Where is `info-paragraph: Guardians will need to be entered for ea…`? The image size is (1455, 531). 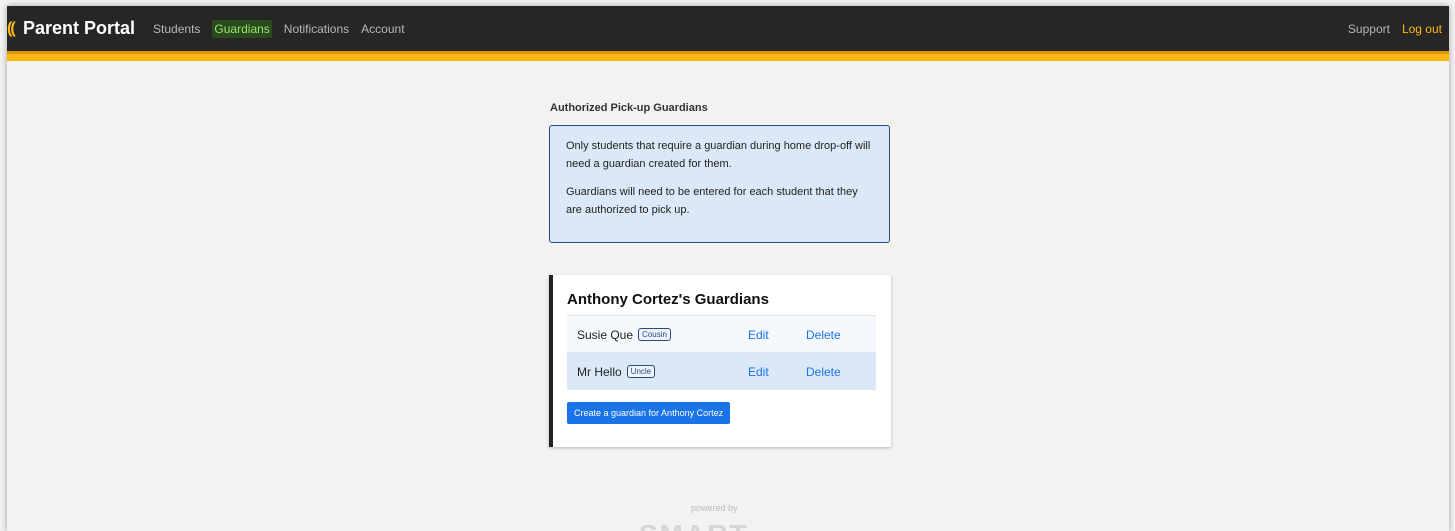
info-paragraph: Guardians will need to be entered for ea… is located at coordinates (712, 201).